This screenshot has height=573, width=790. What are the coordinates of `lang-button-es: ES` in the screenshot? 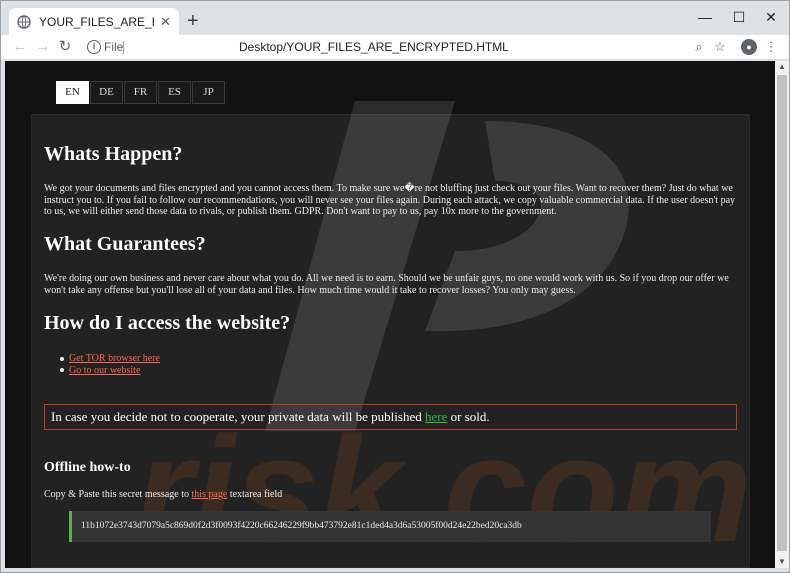 It's located at (174, 92).